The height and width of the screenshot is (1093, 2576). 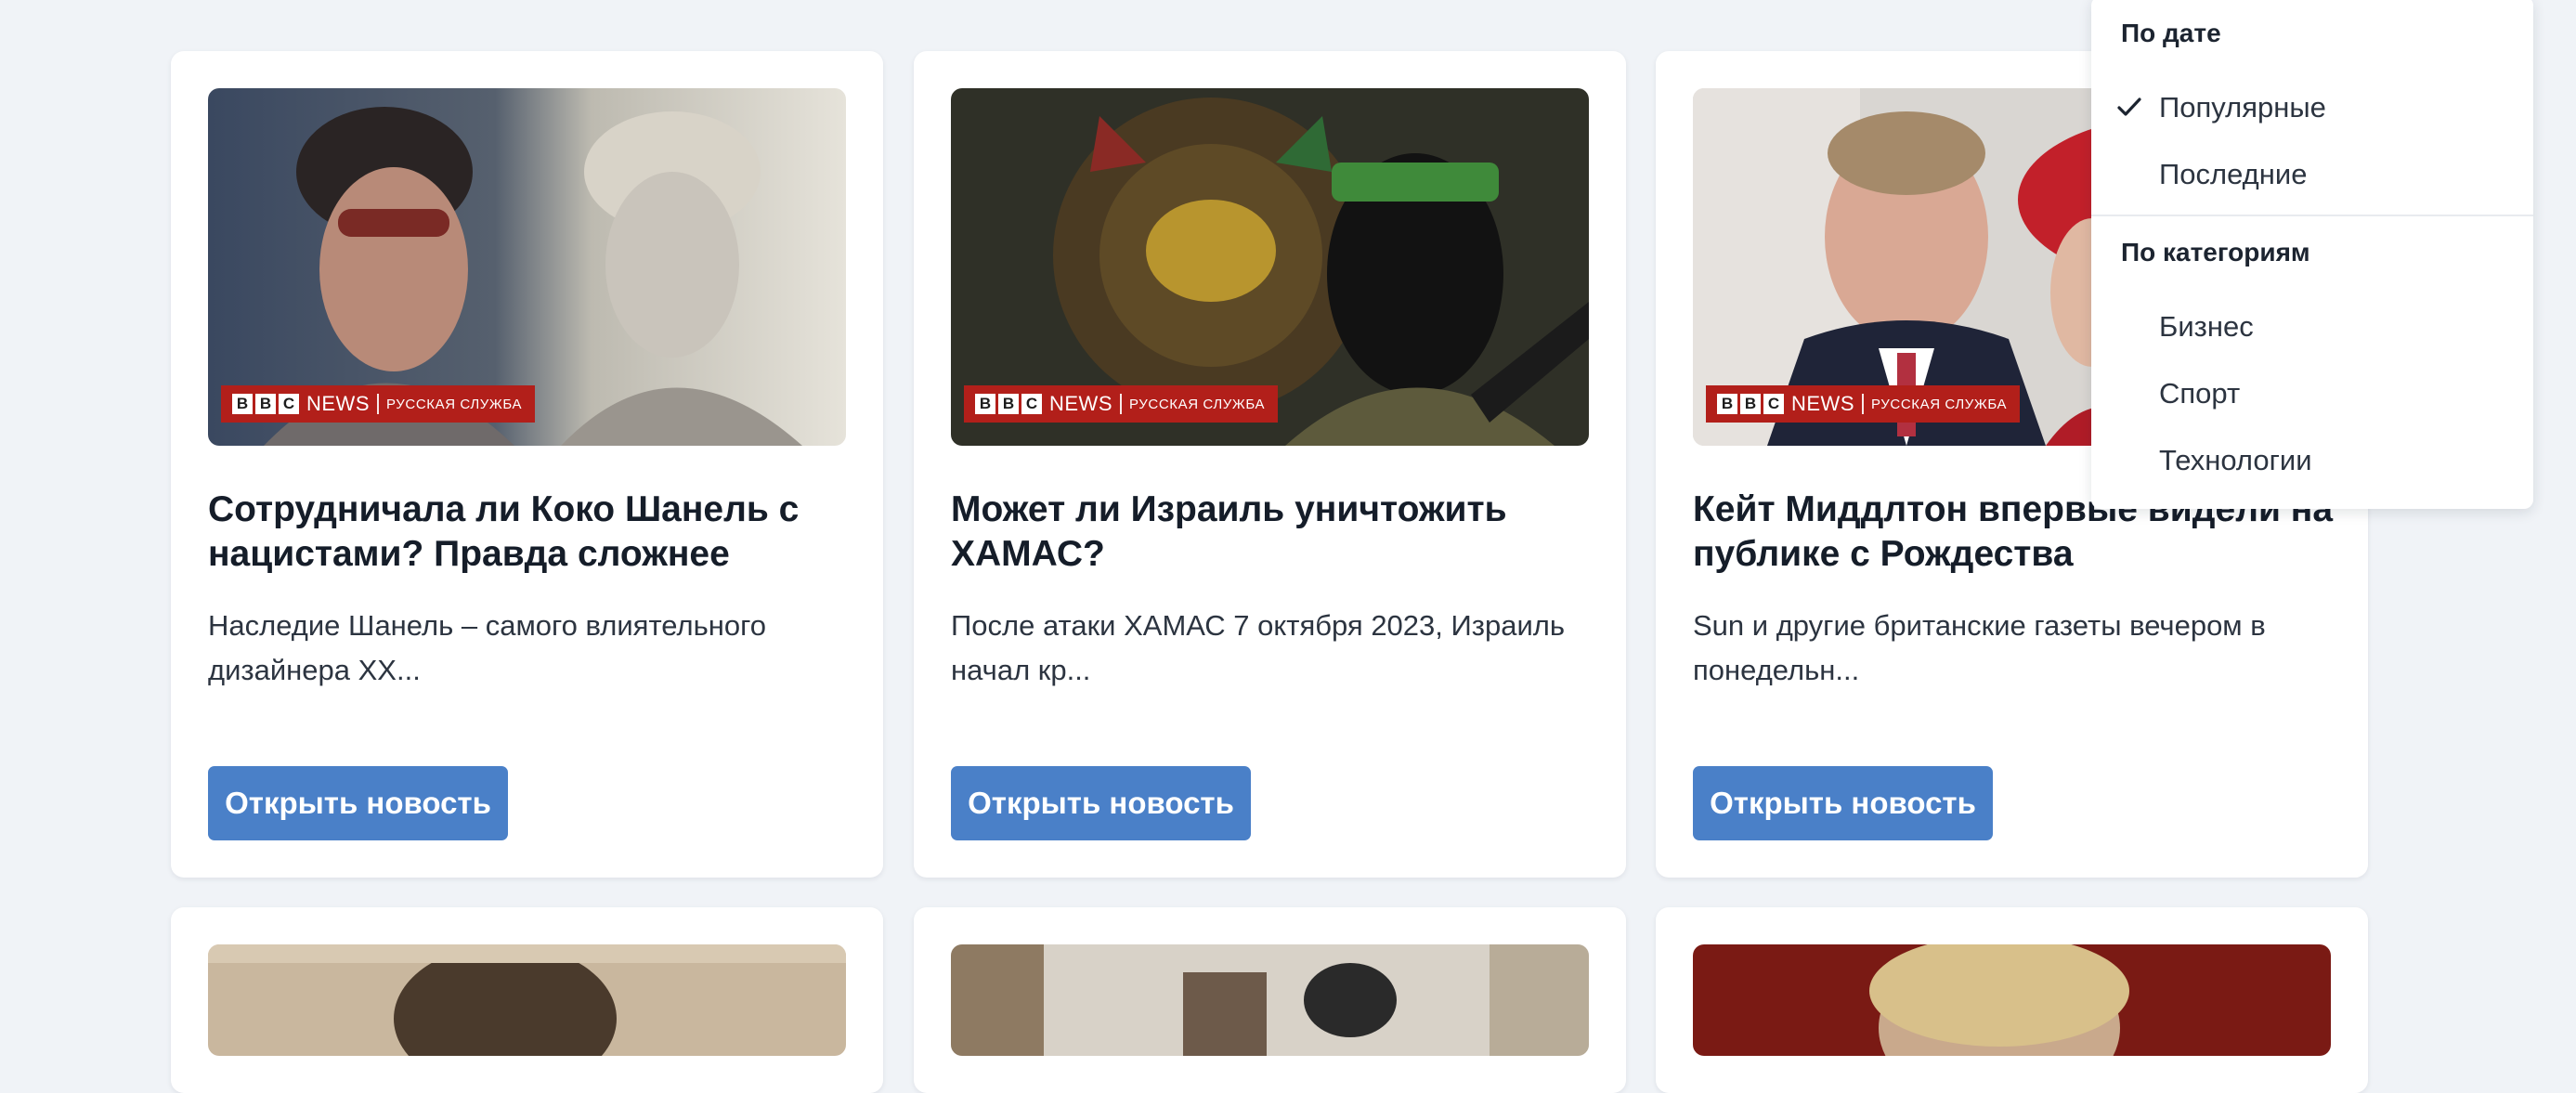 I want to click on menu-item-technology: Технологии, so click(x=2312, y=460).